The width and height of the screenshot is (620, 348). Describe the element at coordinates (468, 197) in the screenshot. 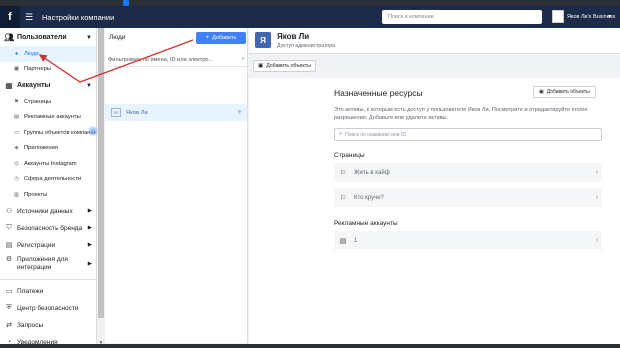

I see `asset-row-page: ⚐ Кто круче? ›` at that location.